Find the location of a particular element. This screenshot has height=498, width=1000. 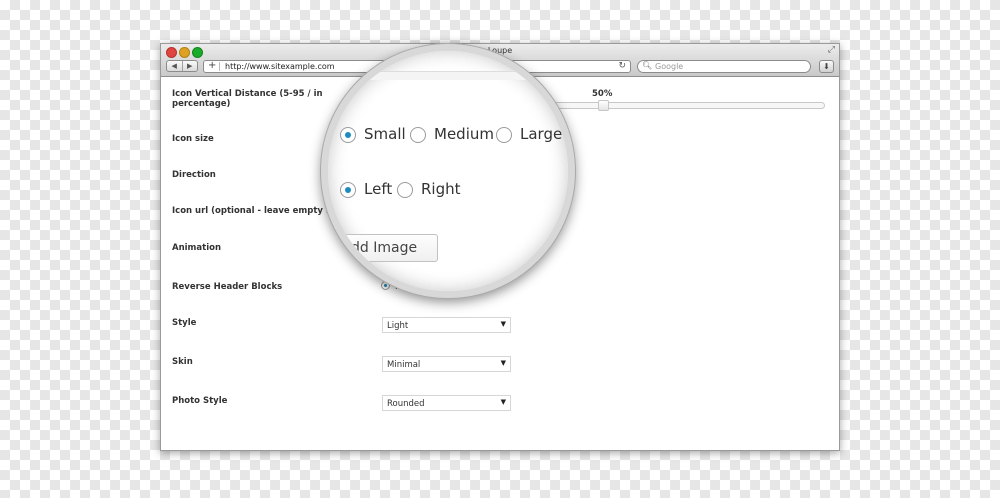

style-select: Light ▼ is located at coordinates (446, 325).